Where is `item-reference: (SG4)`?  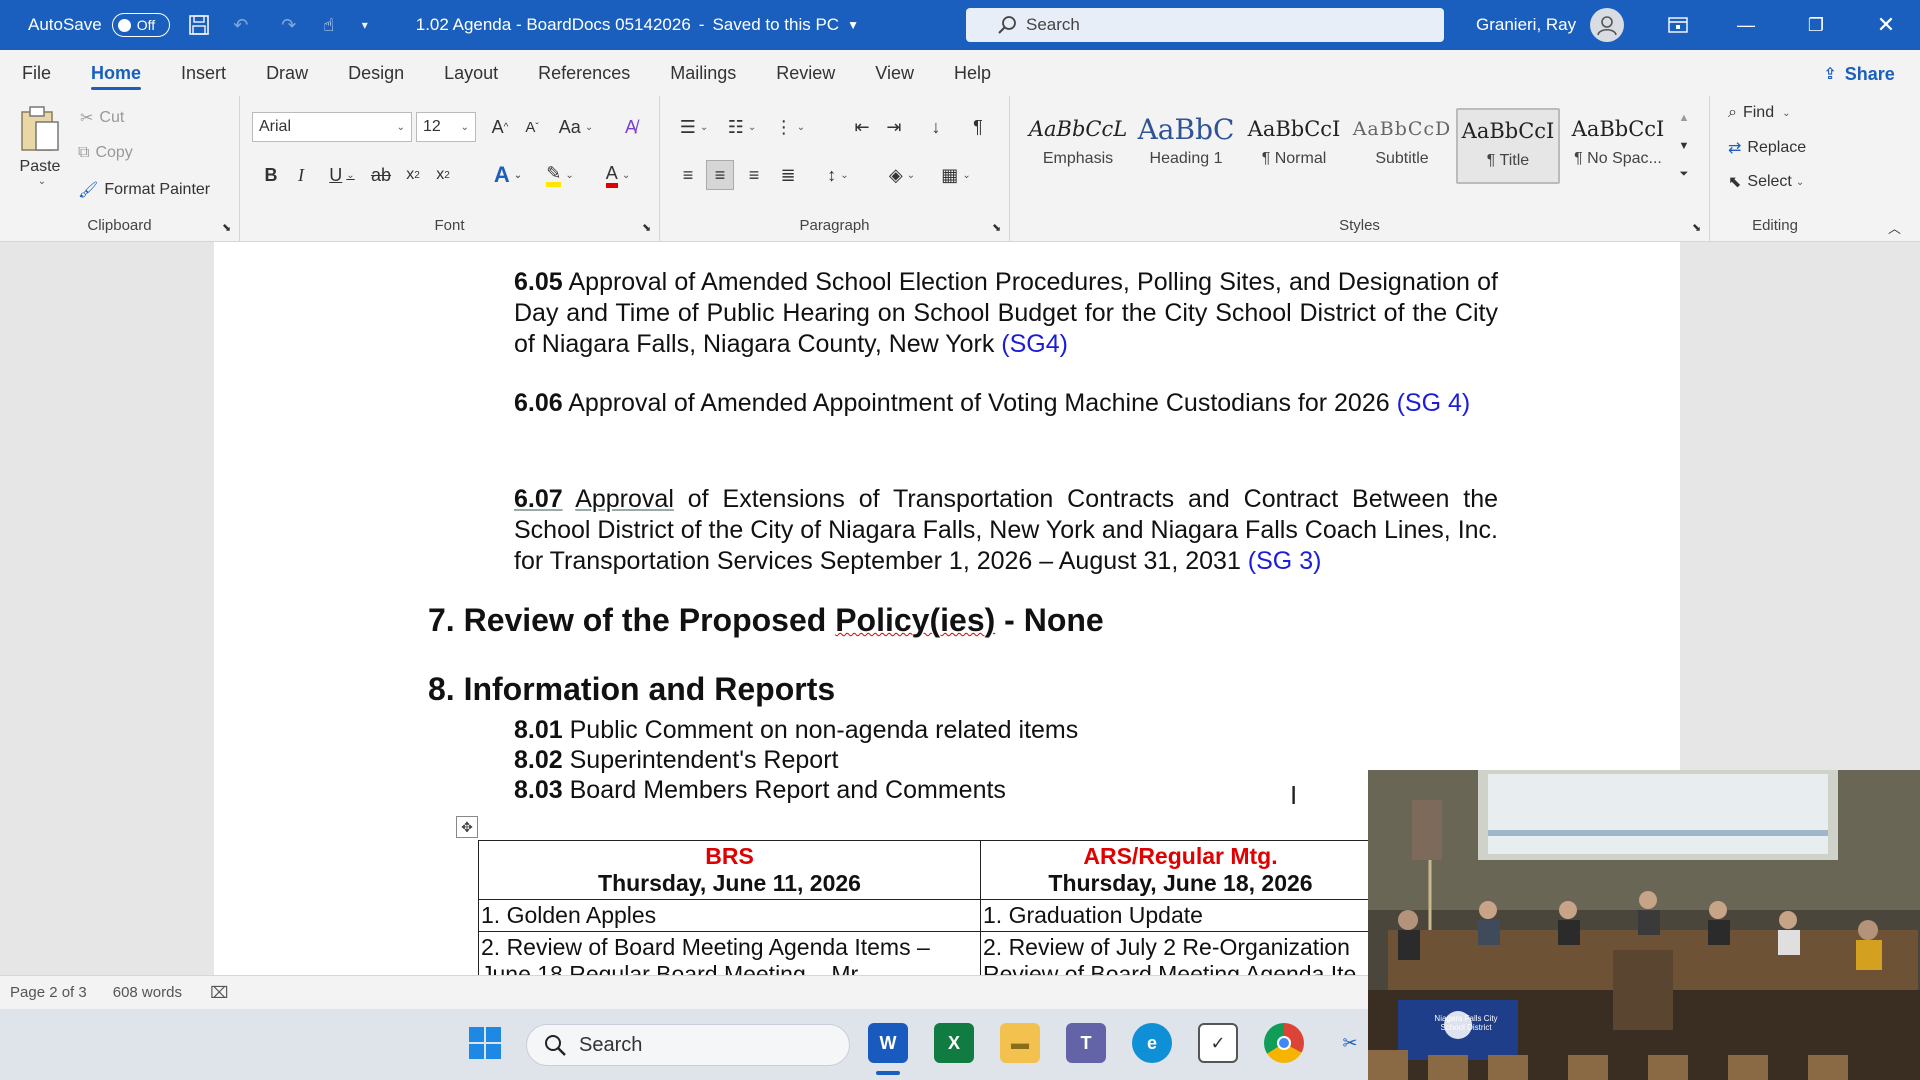
item-reference: (SG4) is located at coordinates (1034, 344).